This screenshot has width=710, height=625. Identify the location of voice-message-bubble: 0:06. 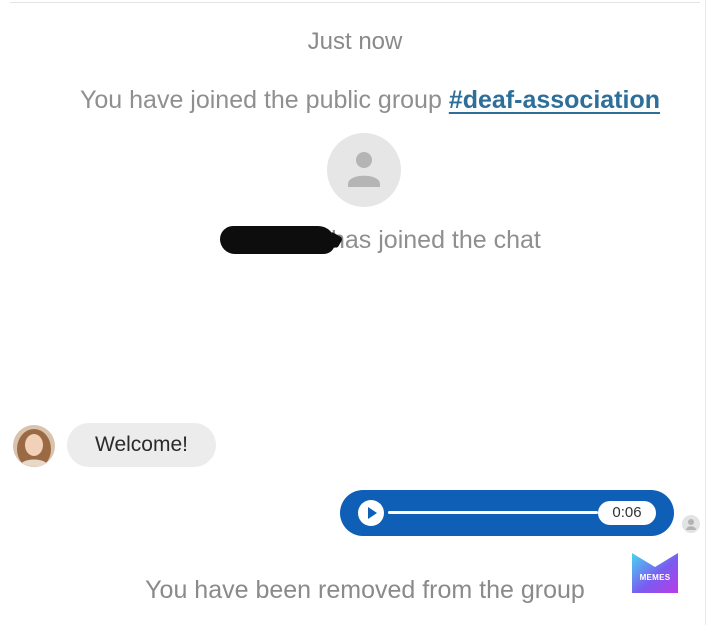
(507, 513).